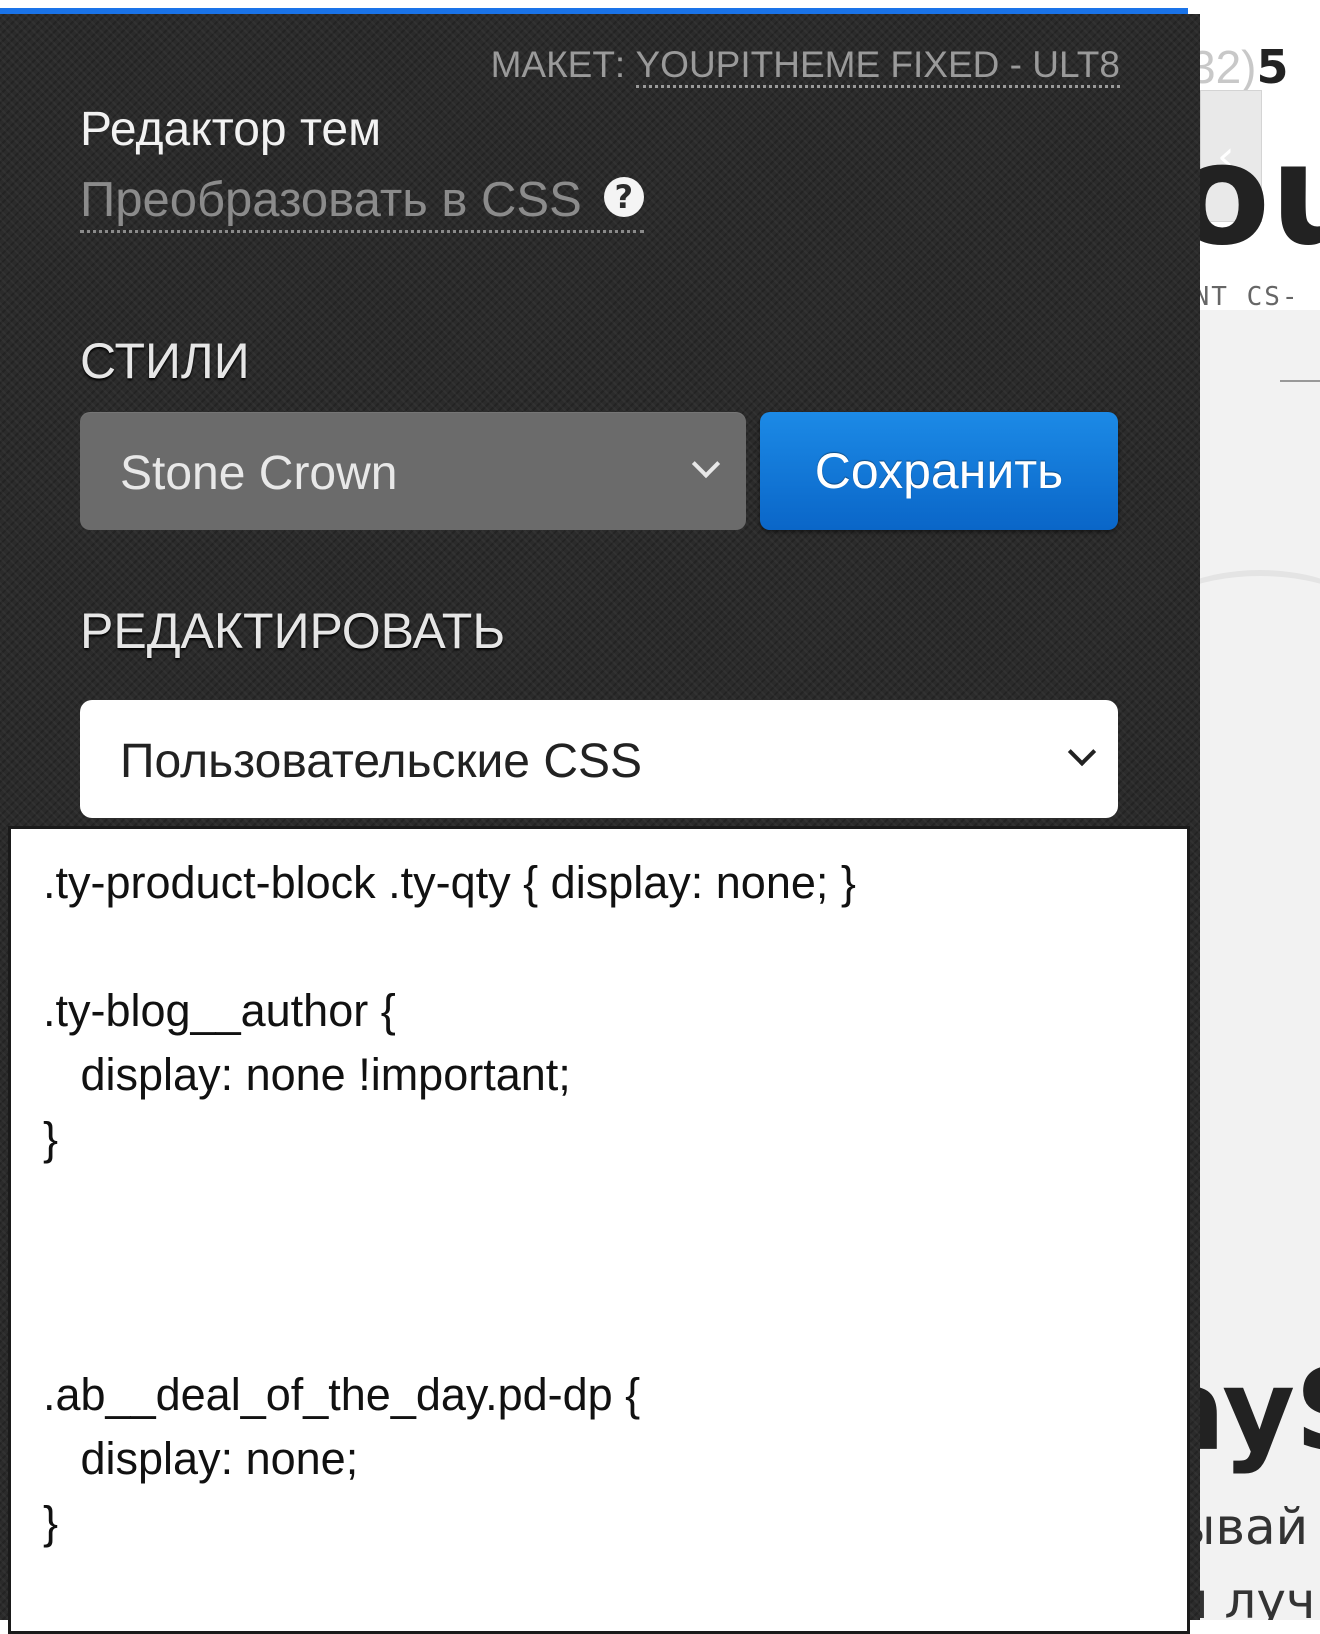 This screenshot has width=1320, height=1634. What do you see at coordinates (381, 761) in the screenshot?
I see `edit-select-value: Пользовательские CSS` at bounding box center [381, 761].